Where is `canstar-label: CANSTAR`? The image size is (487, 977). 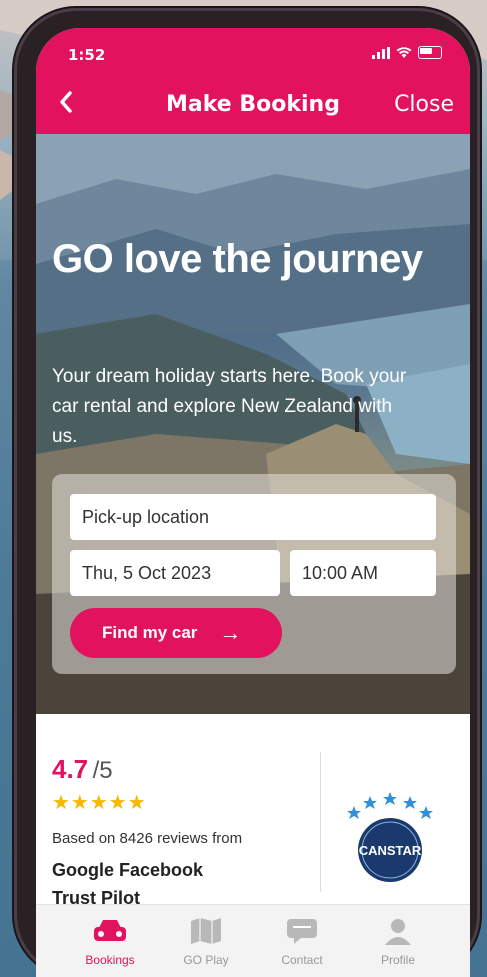 canstar-label: CANSTAR is located at coordinates (390, 850).